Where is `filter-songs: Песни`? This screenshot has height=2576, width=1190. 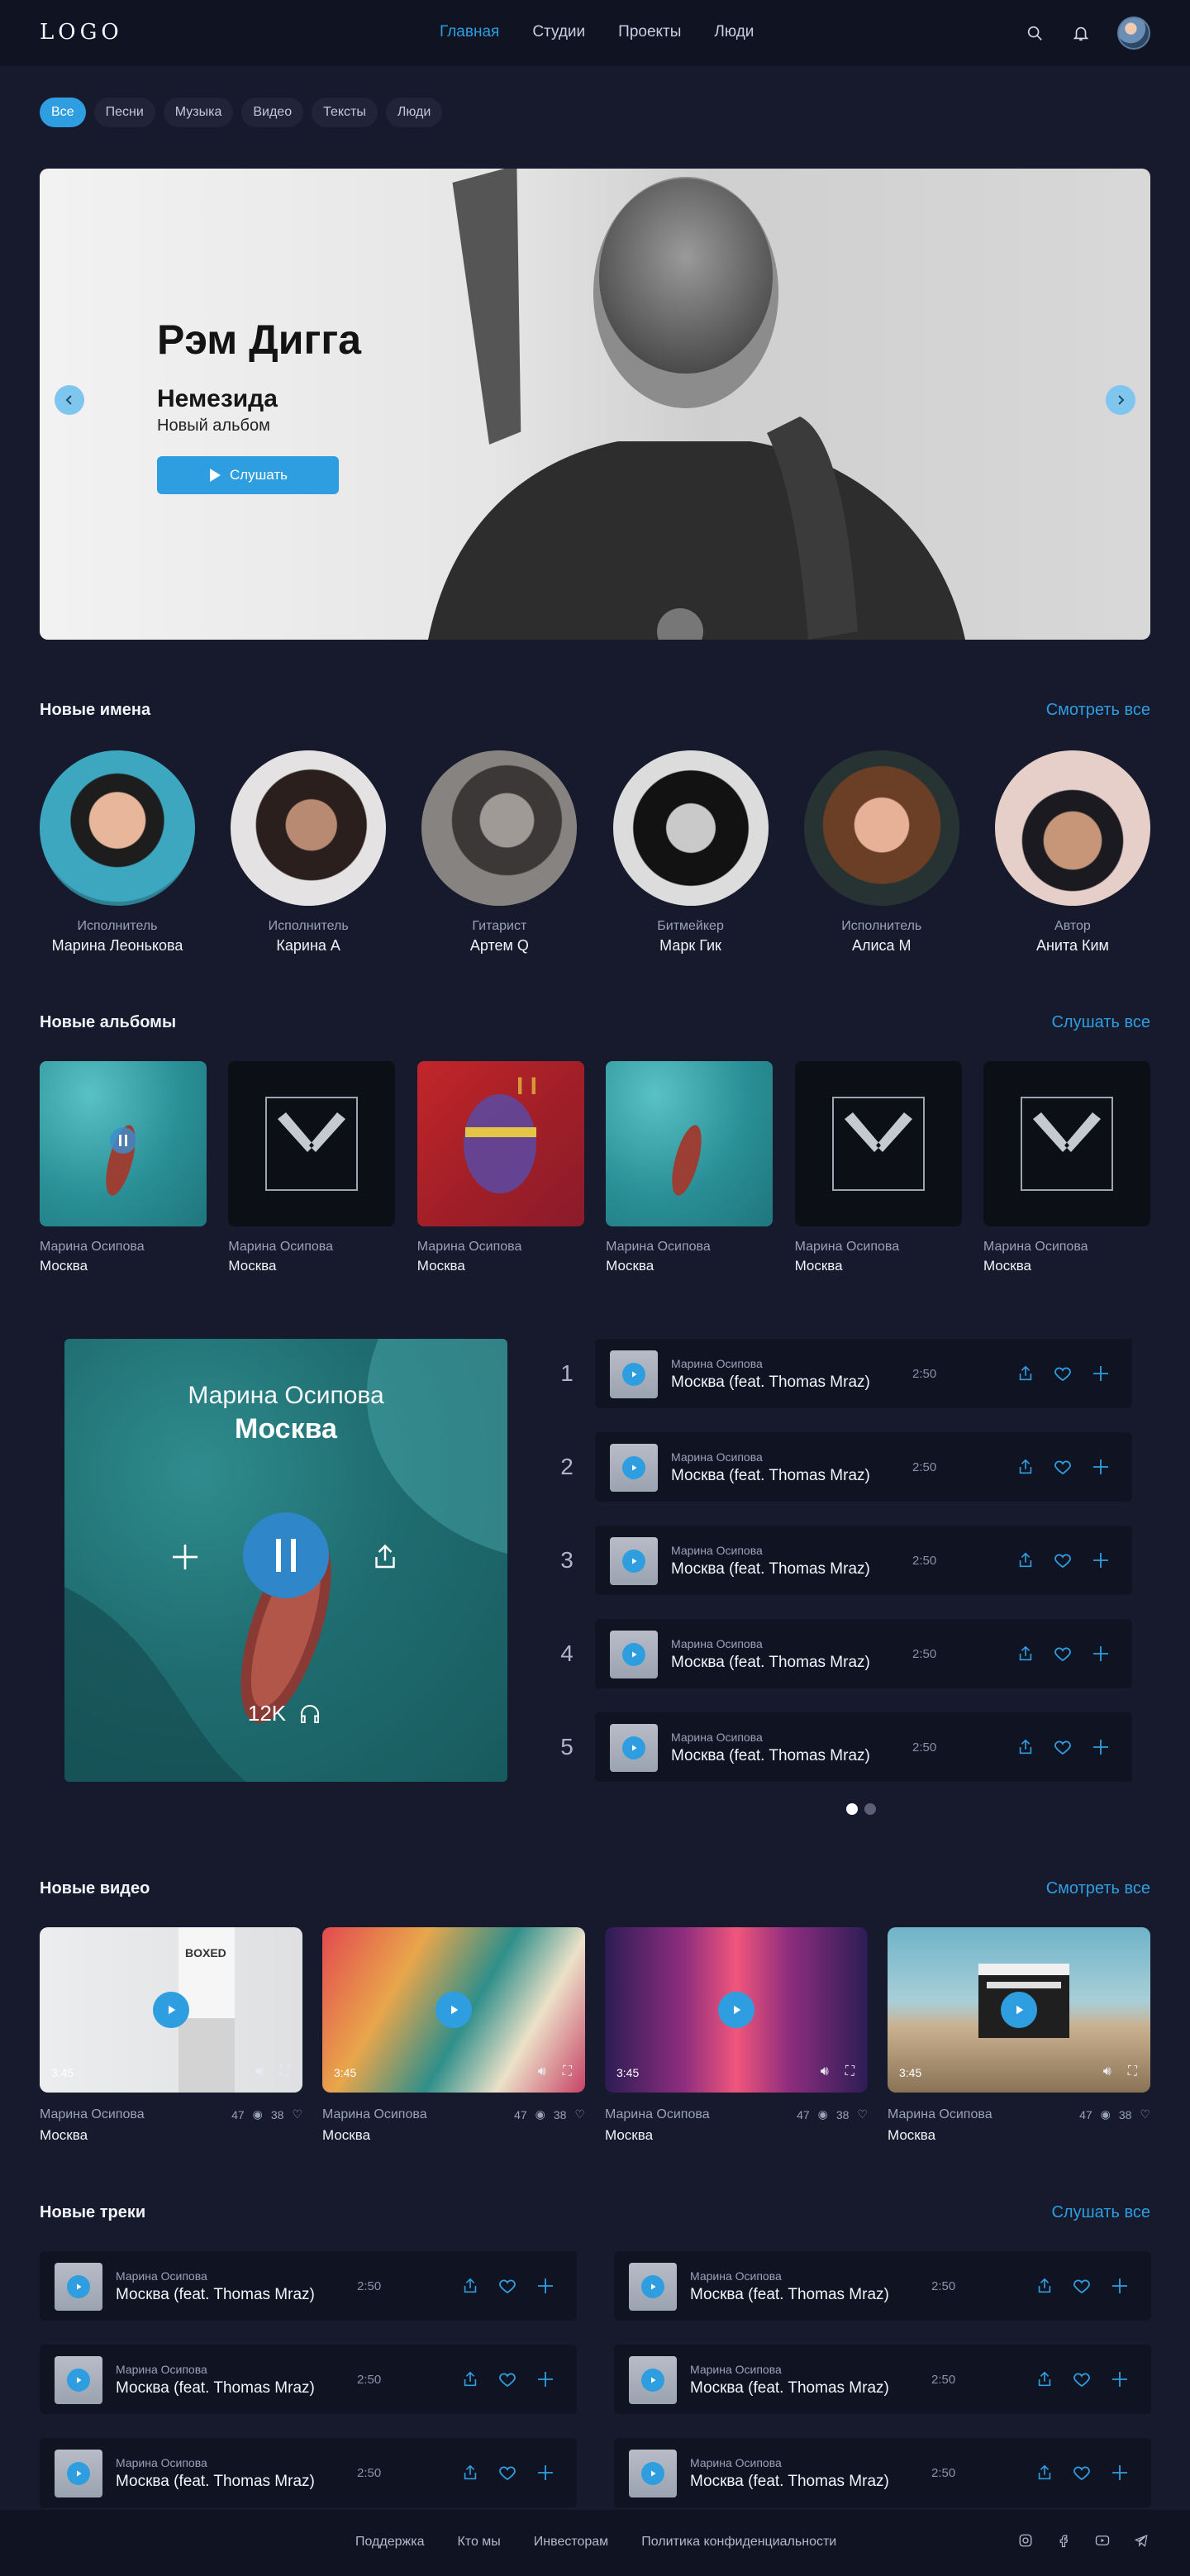
filter-songs: Песни is located at coordinates (124, 112).